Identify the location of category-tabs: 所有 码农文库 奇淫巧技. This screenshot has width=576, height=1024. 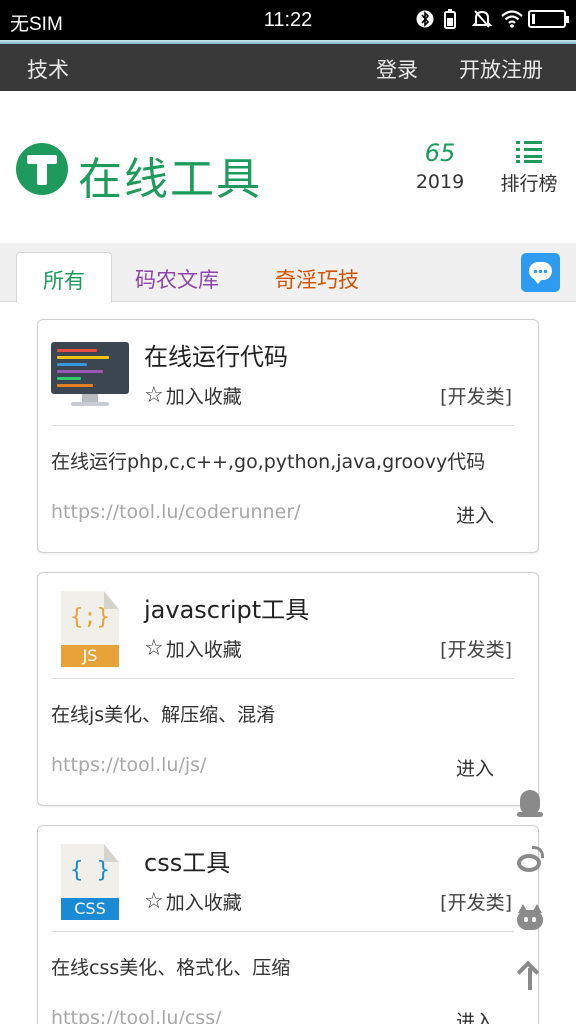
(288, 273).